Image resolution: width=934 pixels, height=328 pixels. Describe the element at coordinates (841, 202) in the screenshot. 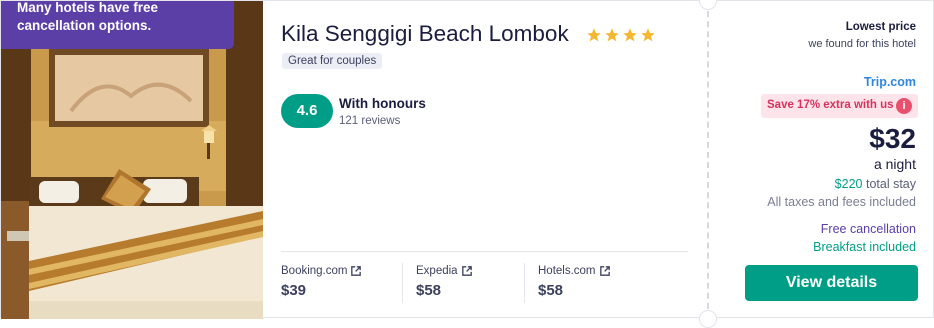

I see `taxes-note: All taxes and fees included` at that location.